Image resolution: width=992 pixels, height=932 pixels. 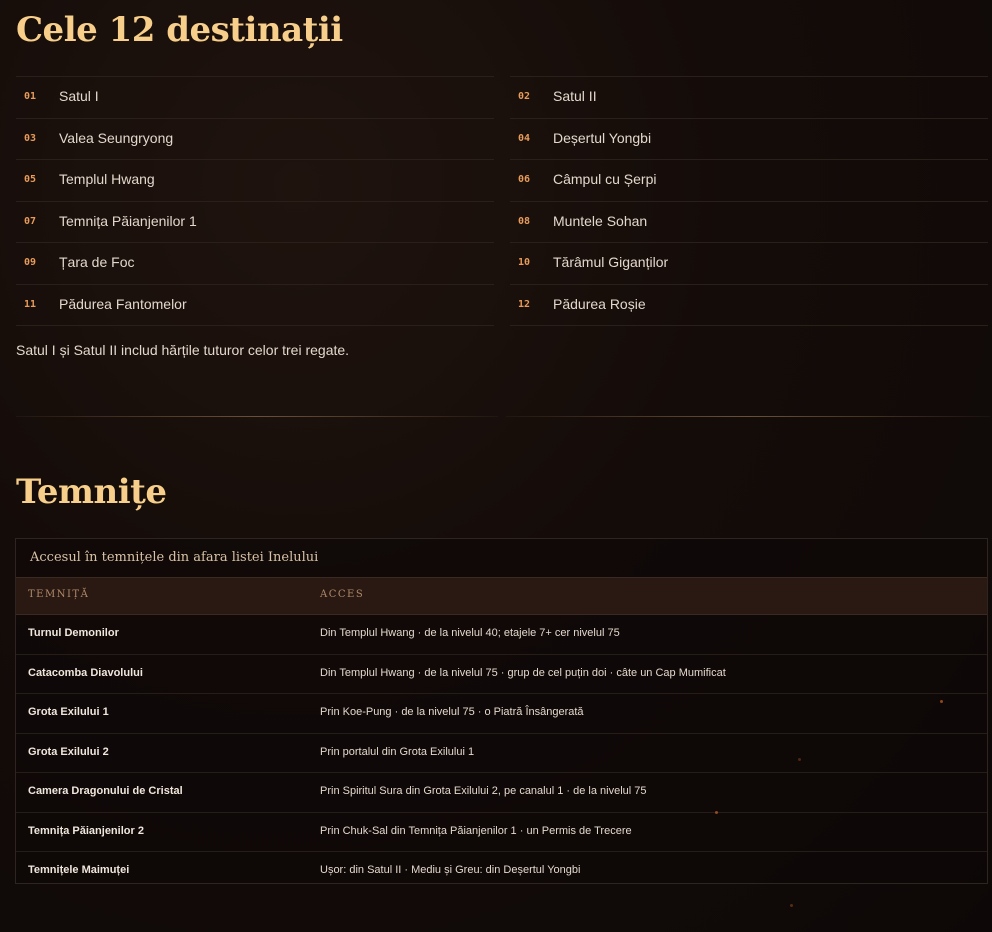 I want to click on list-item: 12 Pădurea Roșie, so click(x=749, y=305).